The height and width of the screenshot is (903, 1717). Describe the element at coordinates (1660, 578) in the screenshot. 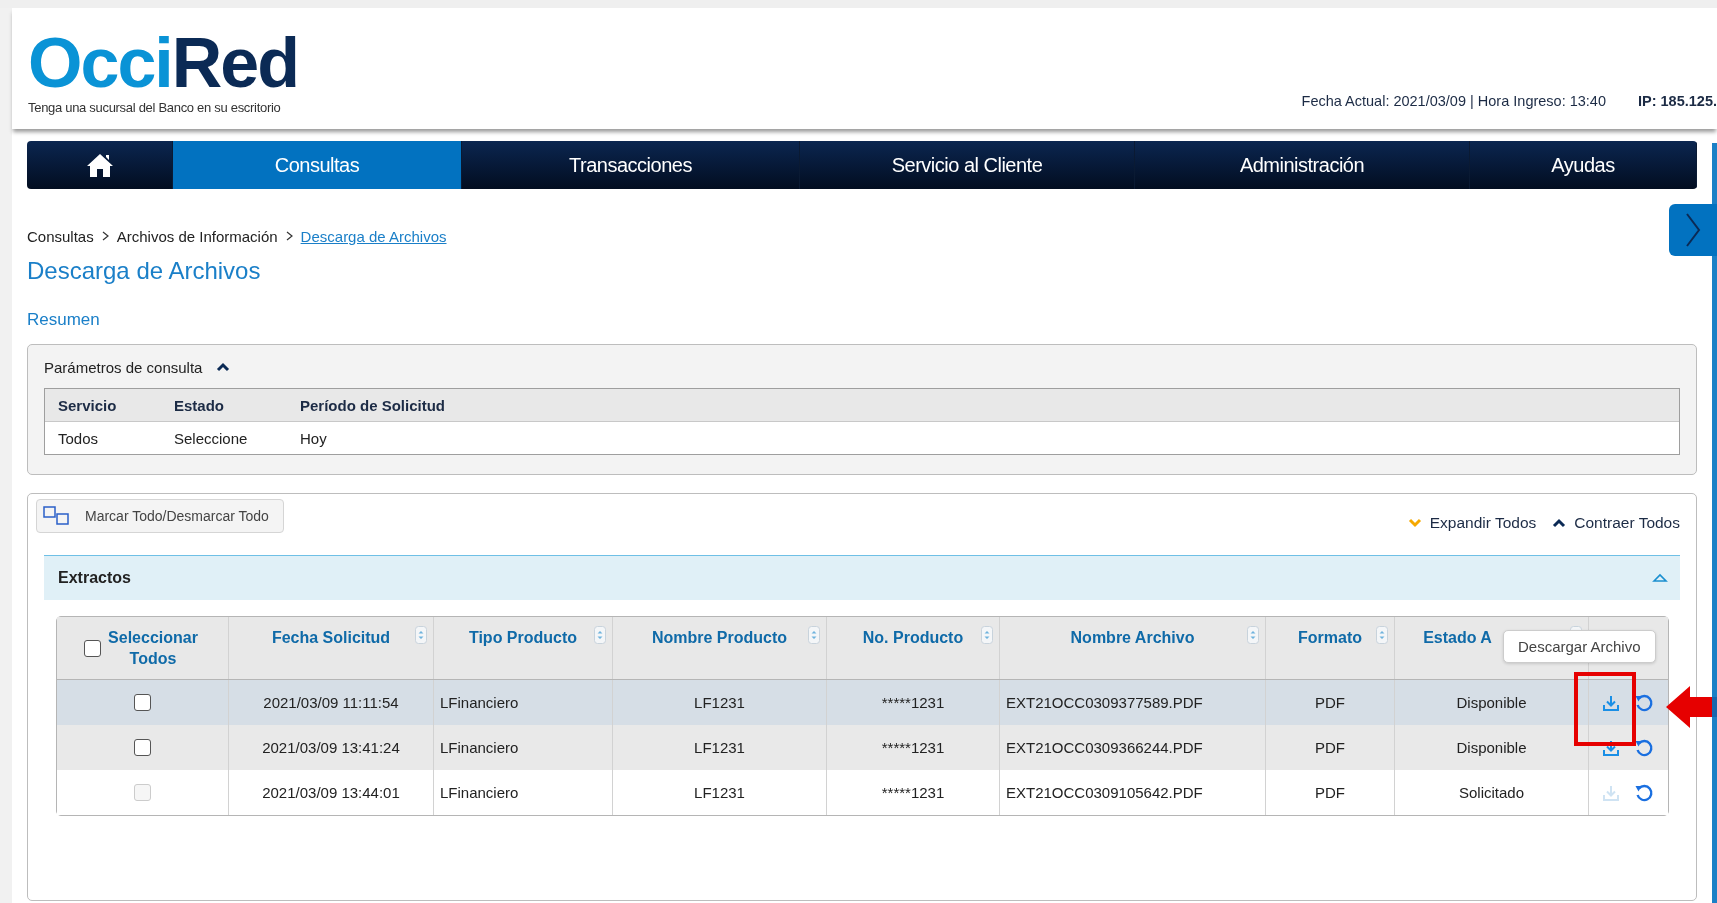

I see `collapse-icon` at that location.